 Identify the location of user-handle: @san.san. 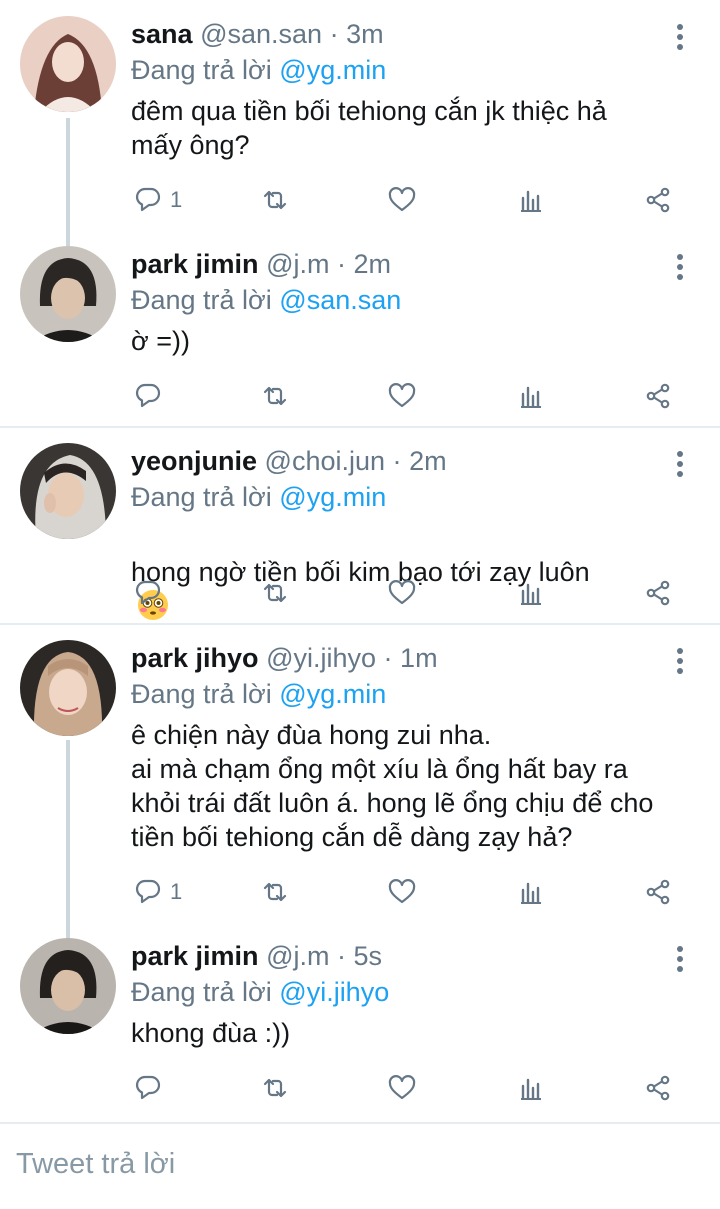
(261, 34).